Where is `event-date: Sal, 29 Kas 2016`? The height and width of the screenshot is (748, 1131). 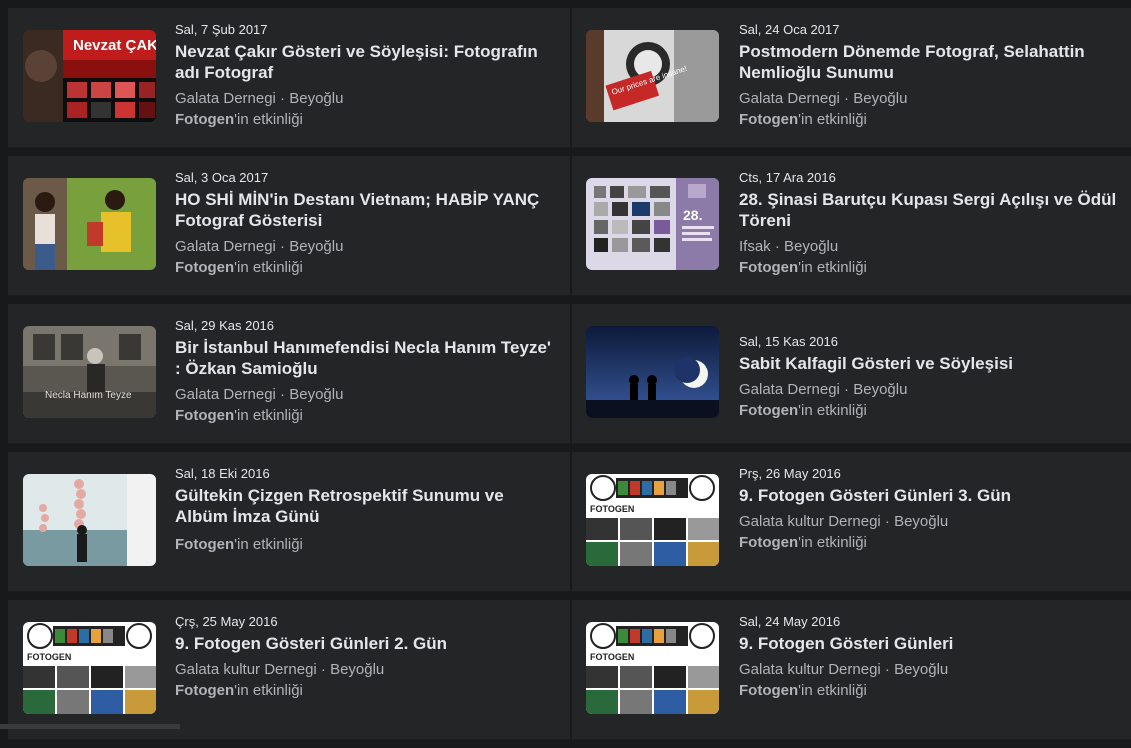 event-date: Sal, 29 Kas 2016 is located at coordinates (225, 325).